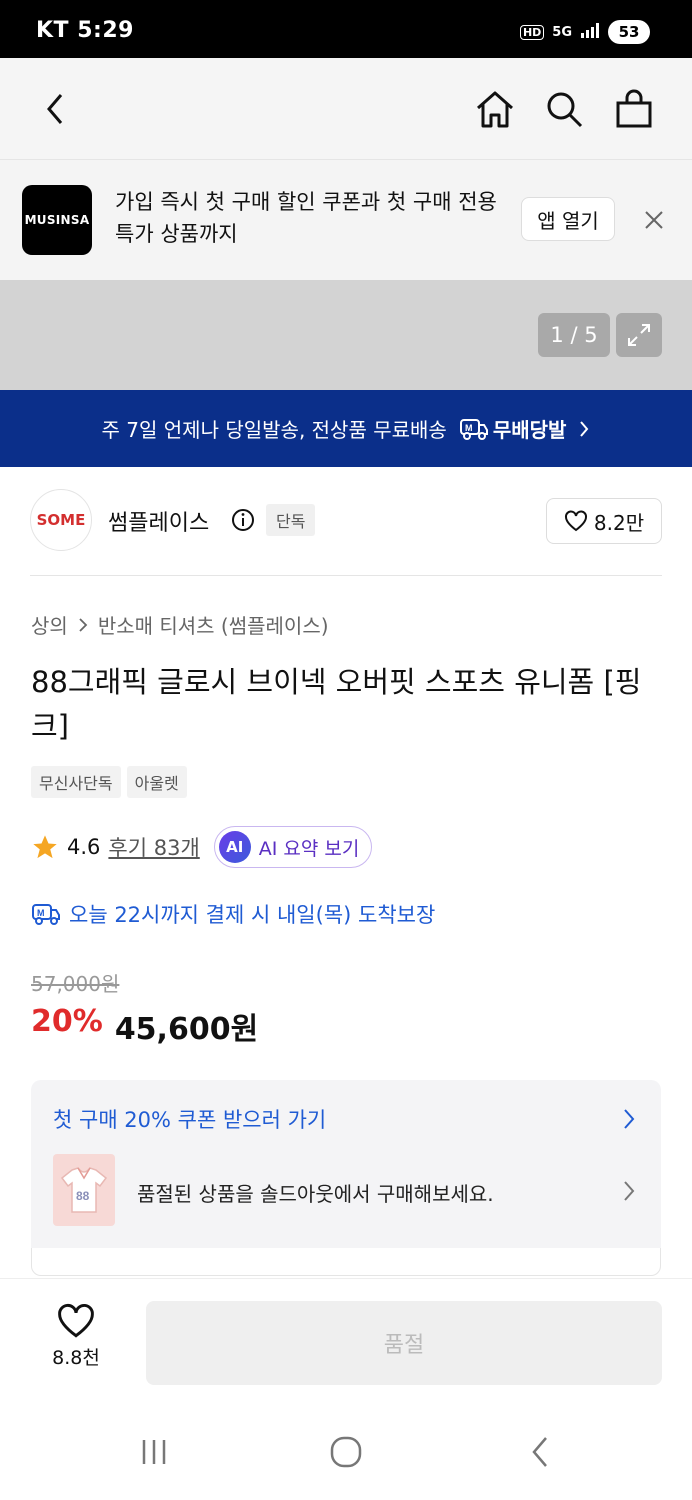 The height and width of the screenshot is (1500, 692). What do you see at coordinates (336, 704) in the screenshot?
I see `product-title: 88그래픽 글로시 브이넥 오버핏 스포츠 유니폼 [핑크]` at bounding box center [336, 704].